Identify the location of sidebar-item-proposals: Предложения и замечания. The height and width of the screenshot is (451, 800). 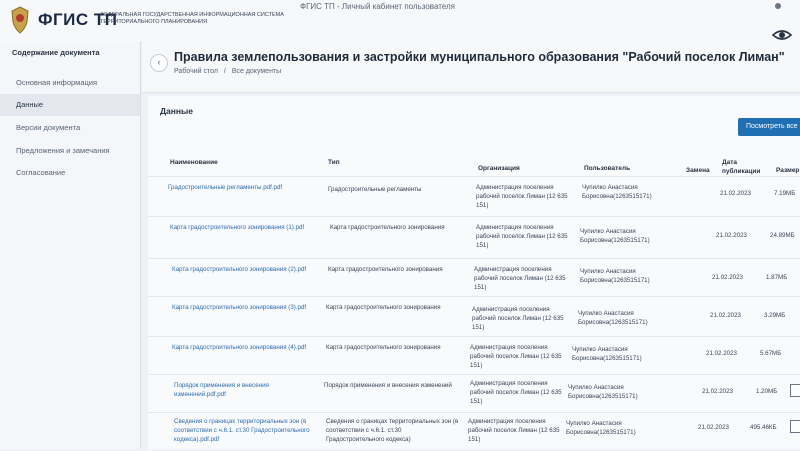
(70, 151).